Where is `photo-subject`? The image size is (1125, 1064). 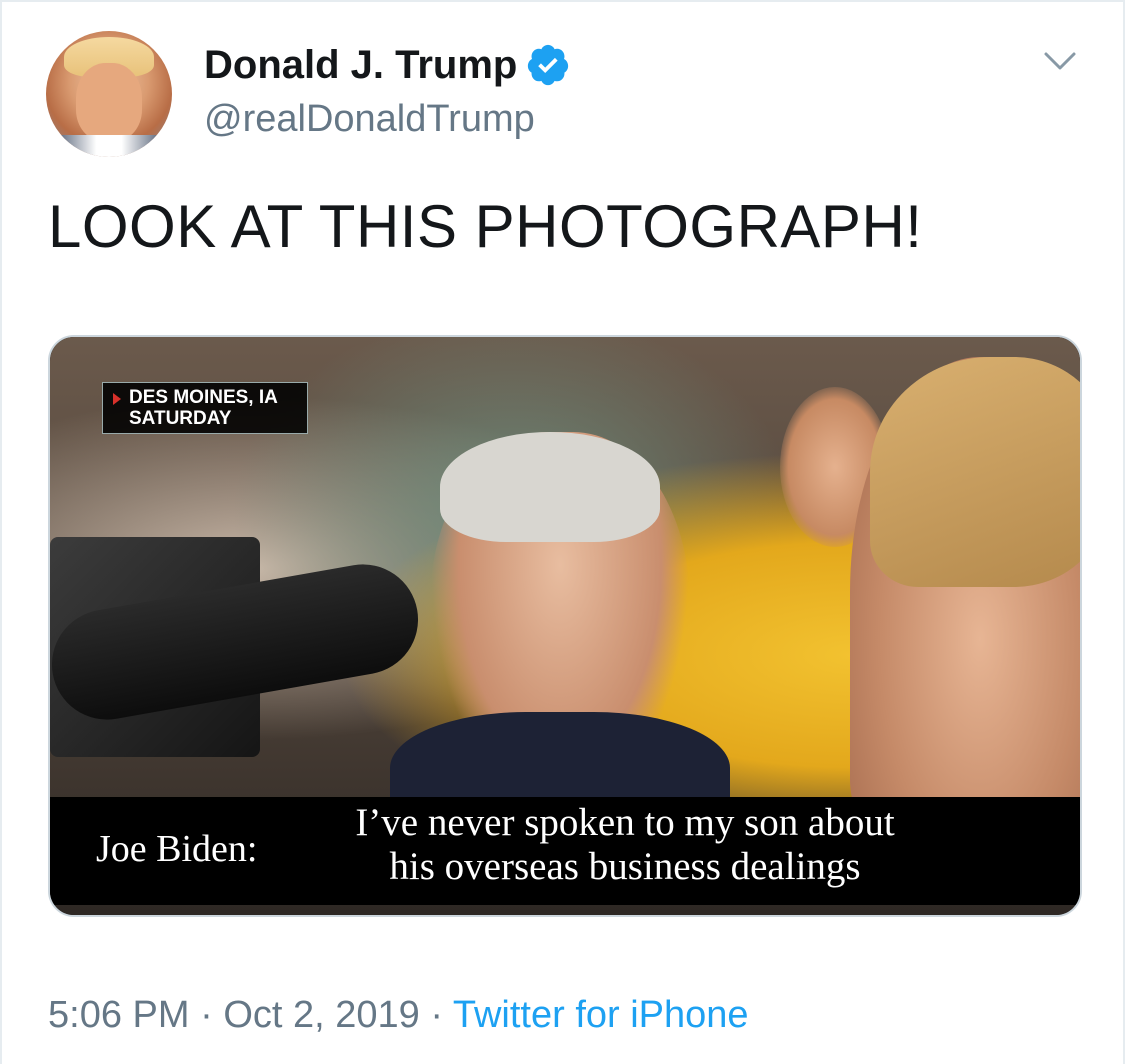
photo-subject is located at coordinates (560, 642).